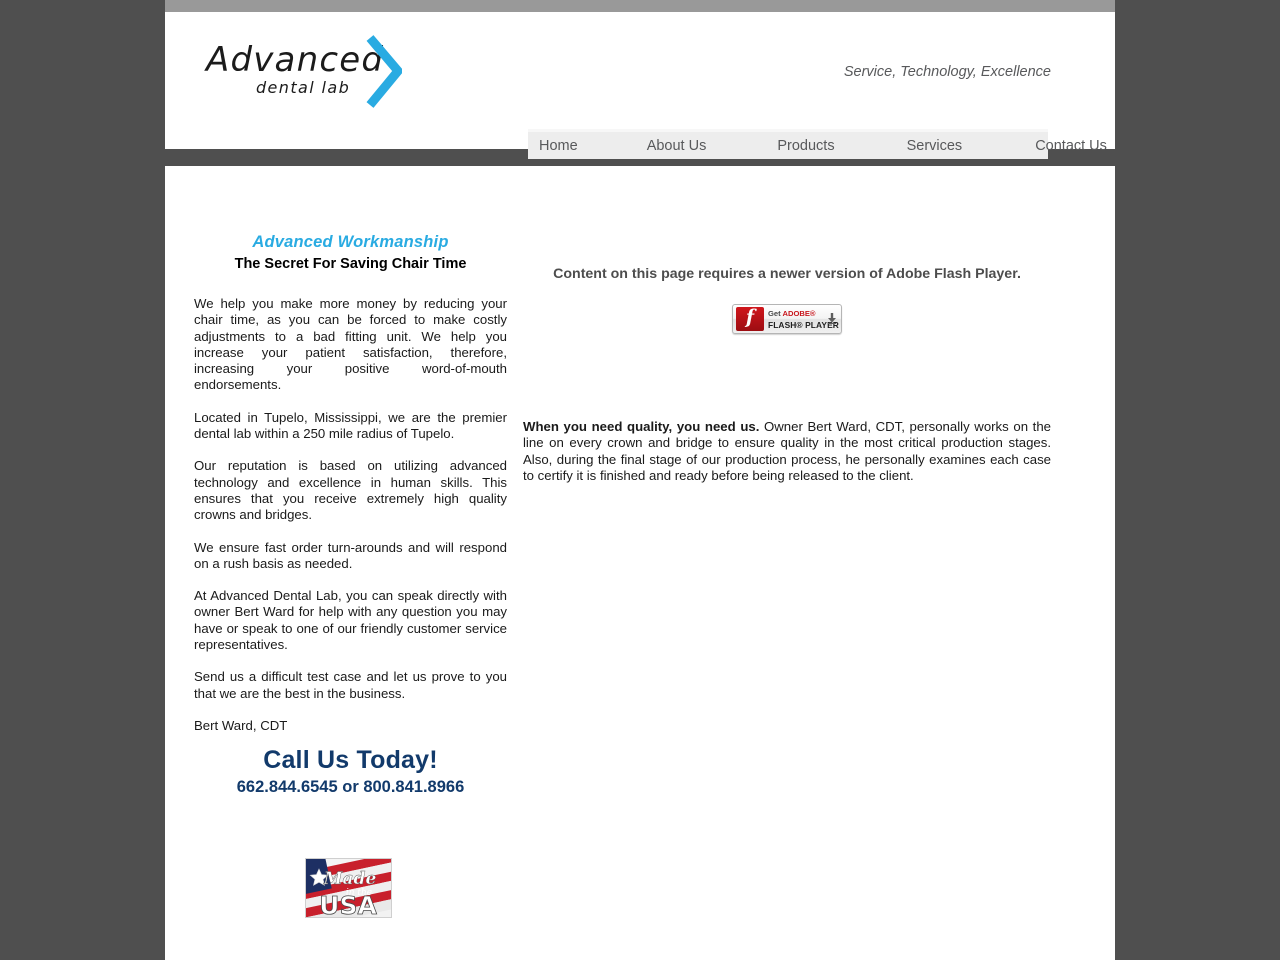 This screenshot has height=960, width=1280. Describe the element at coordinates (385, 71) in the screenshot. I see `blue-chevron-icon` at that location.